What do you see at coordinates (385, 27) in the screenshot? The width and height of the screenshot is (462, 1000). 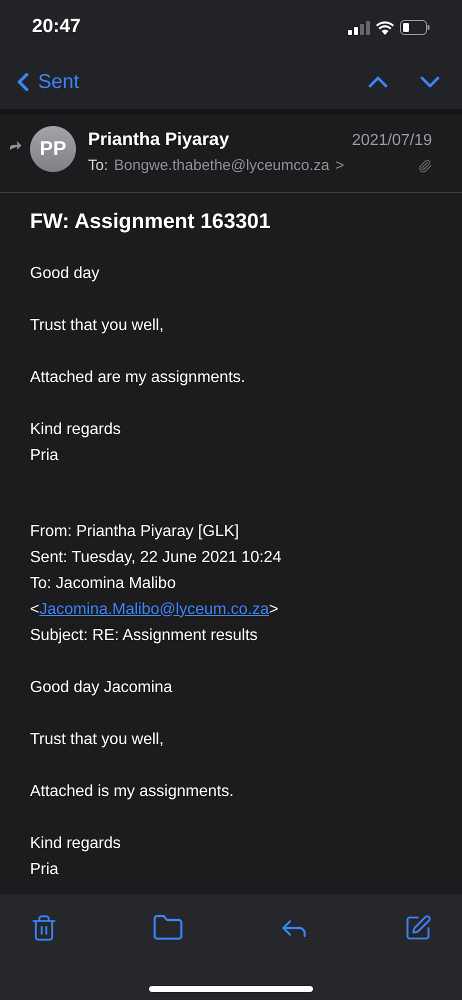 I see `wifi-icon` at bounding box center [385, 27].